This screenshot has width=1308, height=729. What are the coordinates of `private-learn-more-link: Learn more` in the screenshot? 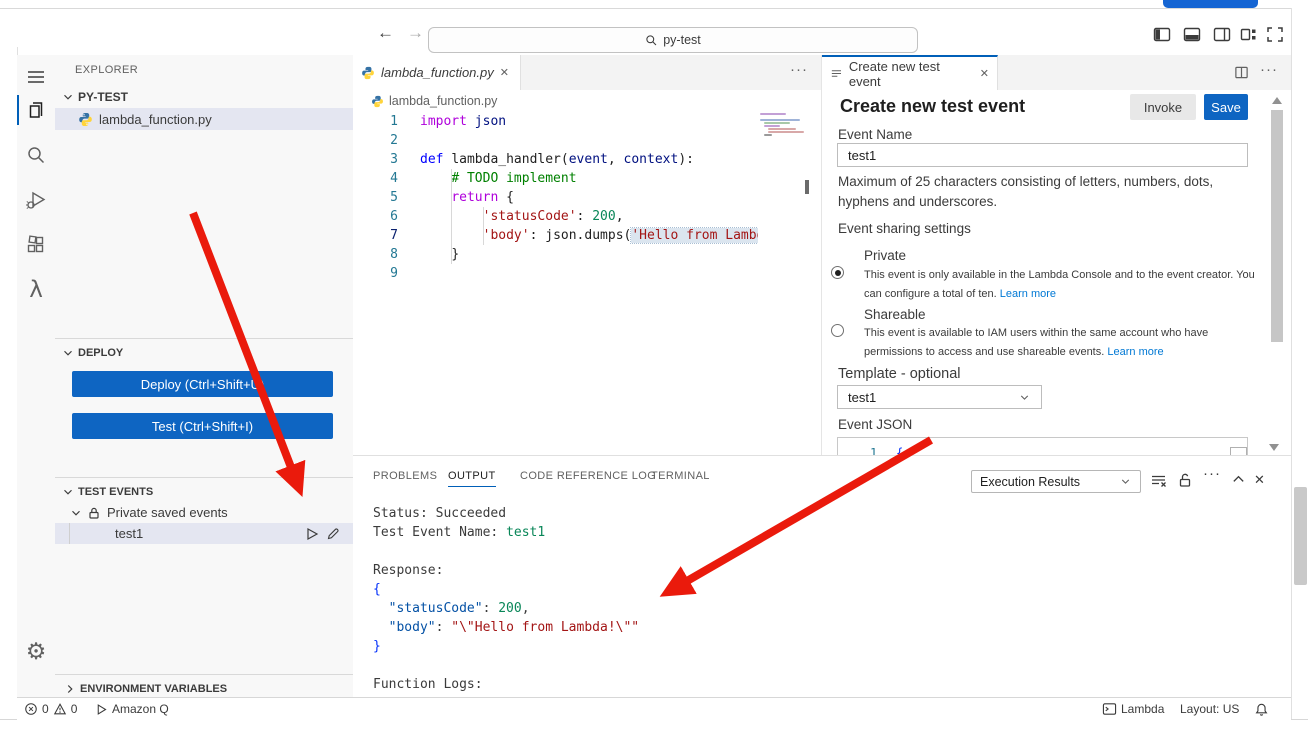 It's located at (1028, 294).